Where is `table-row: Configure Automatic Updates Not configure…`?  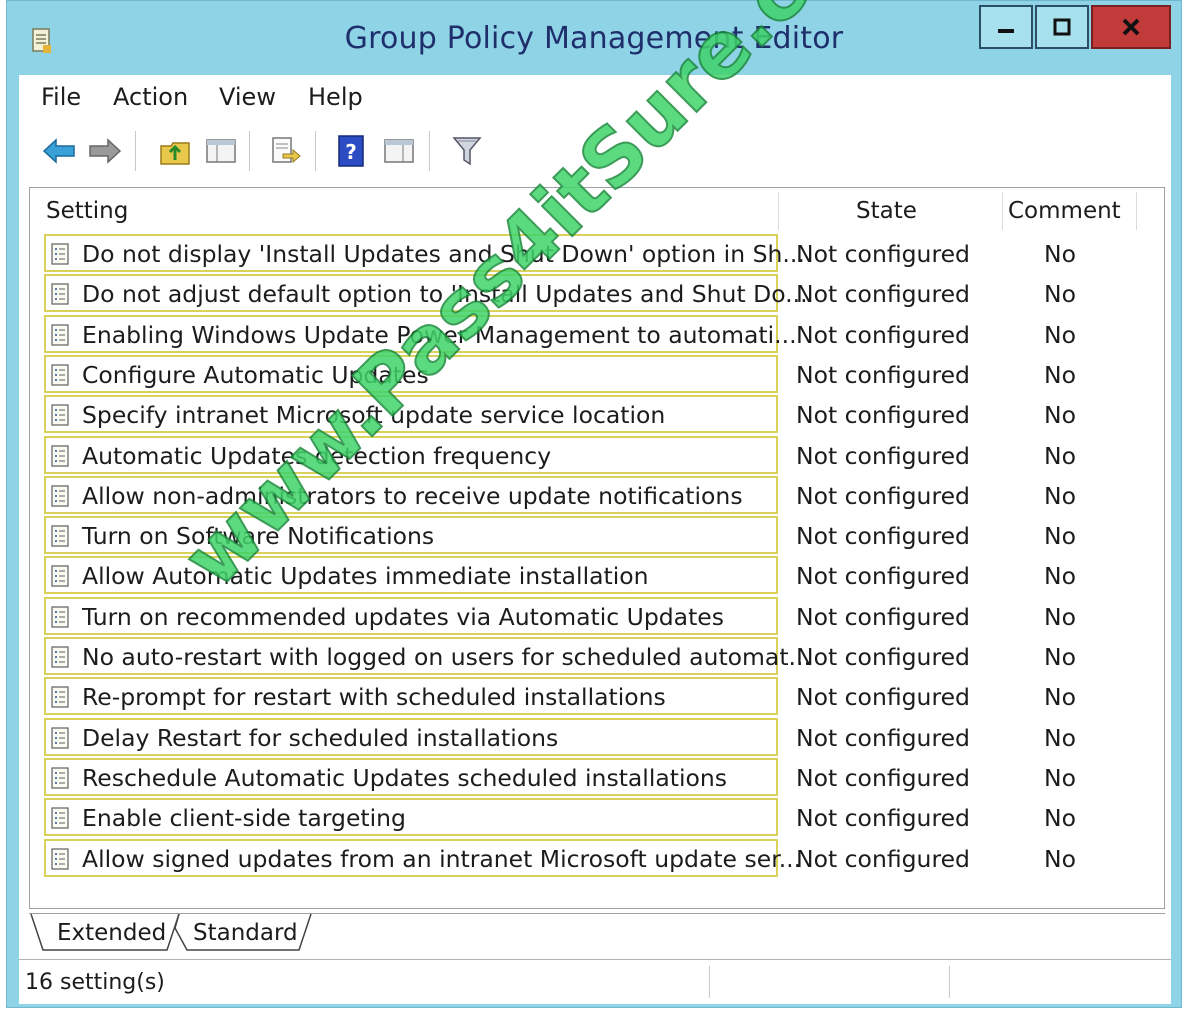 table-row: Configure Automatic Updates Not configure… is located at coordinates (597, 374).